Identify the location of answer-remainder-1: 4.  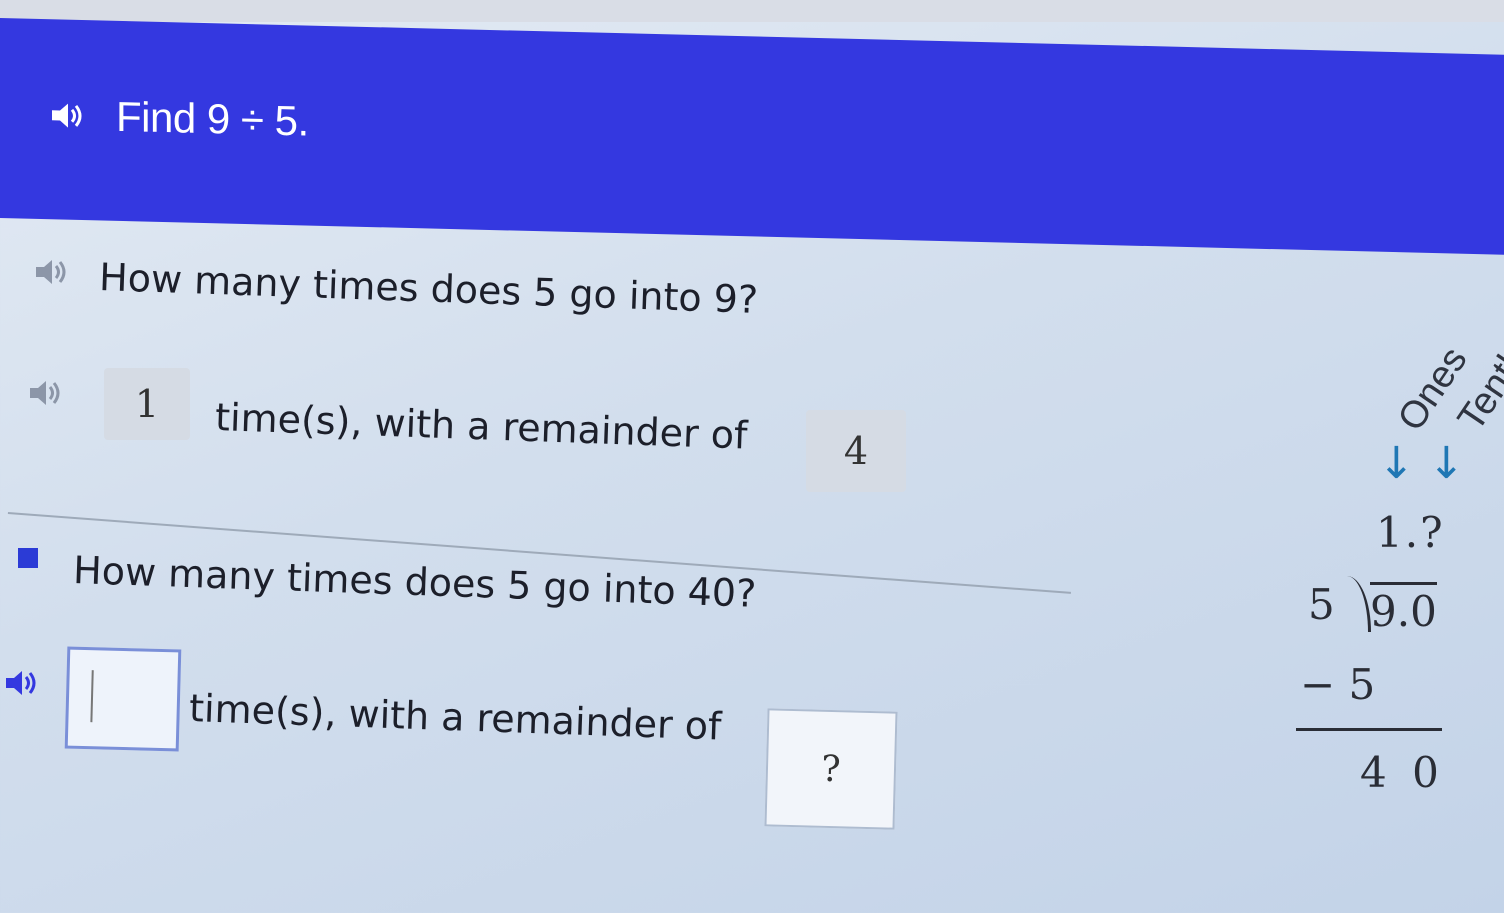
(856, 451).